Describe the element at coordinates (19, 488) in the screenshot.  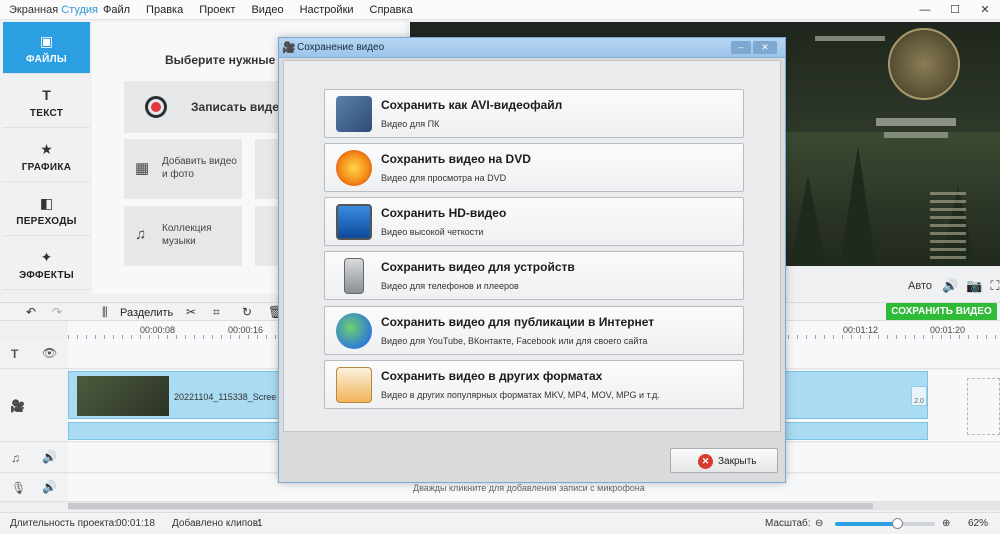
I see `microphone-icon: 🎙` at that location.